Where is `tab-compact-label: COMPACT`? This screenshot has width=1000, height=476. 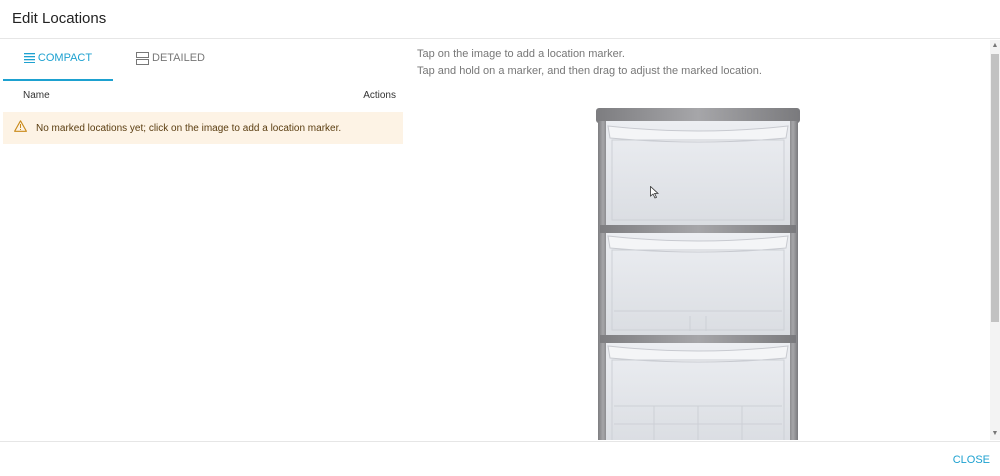
tab-compact-label: COMPACT is located at coordinates (65, 58).